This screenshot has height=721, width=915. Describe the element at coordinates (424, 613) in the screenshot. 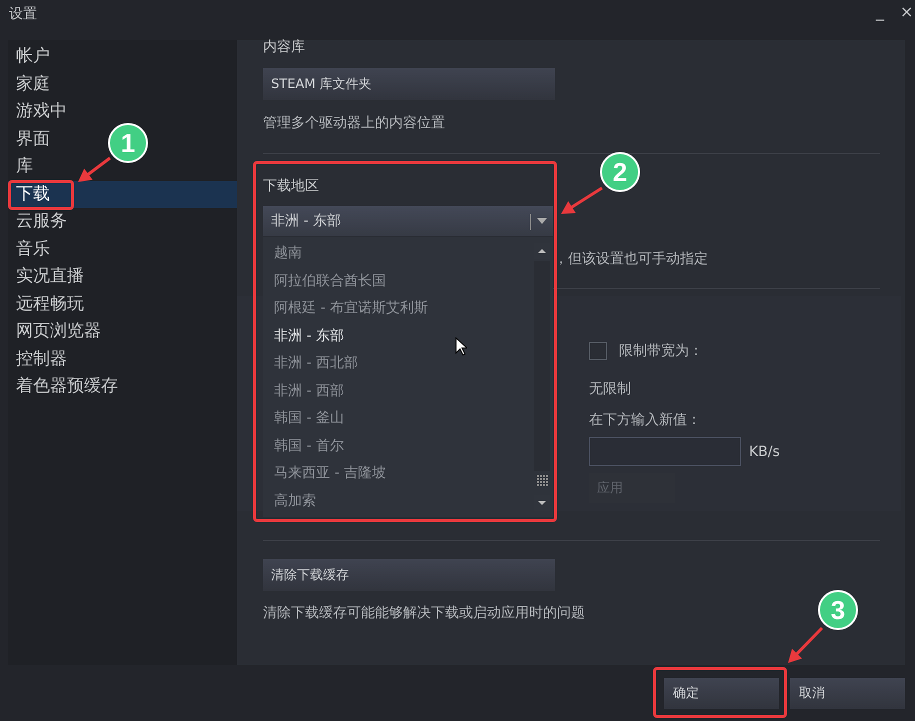

I see `section-description: 清除下载缓存可能能够解决下载或启动应用时的问题` at that location.